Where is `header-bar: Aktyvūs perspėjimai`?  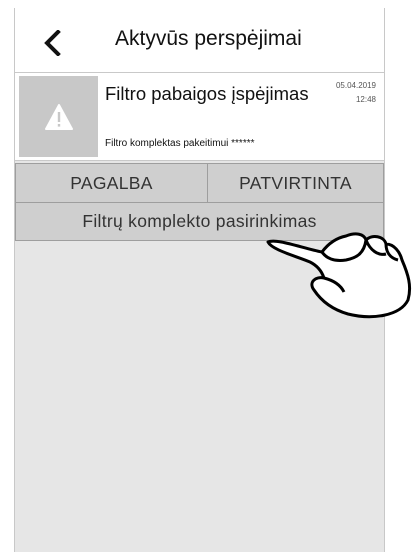
header-bar: Aktyvūs perspėjimai is located at coordinates (199, 40).